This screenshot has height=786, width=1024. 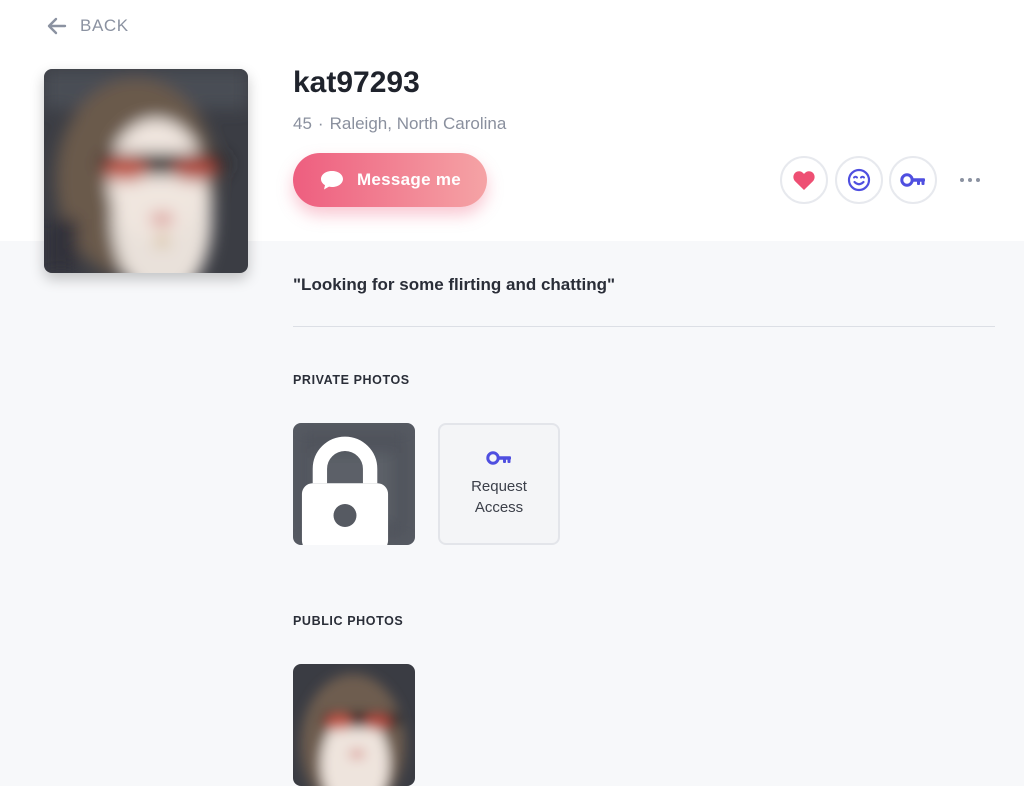 I want to click on profile-headline: "Looking for some flirting and chatting", so click(x=454, y=284).